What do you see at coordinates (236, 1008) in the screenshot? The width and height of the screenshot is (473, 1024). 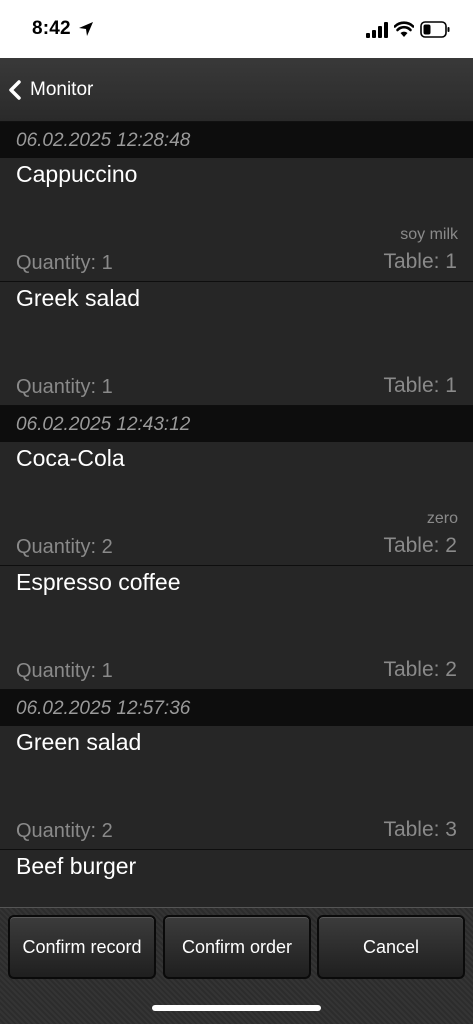 I see `home-indicator` at bounding box center [236, 1008].